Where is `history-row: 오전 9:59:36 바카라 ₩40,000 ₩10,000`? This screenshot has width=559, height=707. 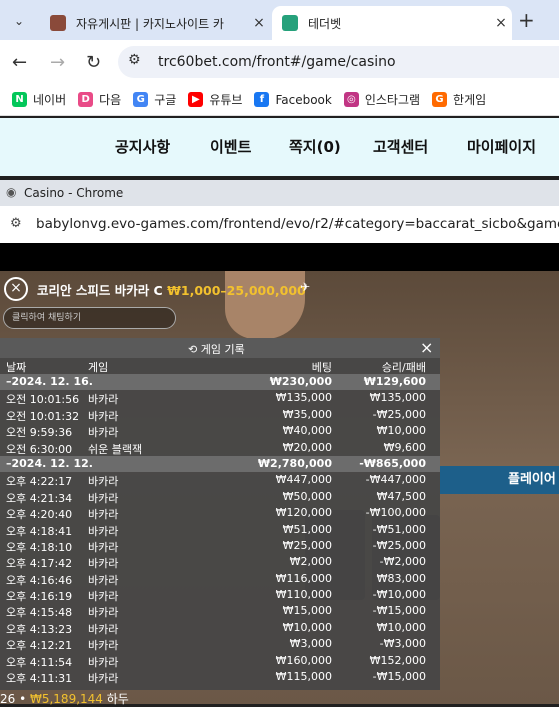 history-row: 오전 9:59:36 바카라 ₩40,000 ₩10,000 is located at coordinates (220, 431).